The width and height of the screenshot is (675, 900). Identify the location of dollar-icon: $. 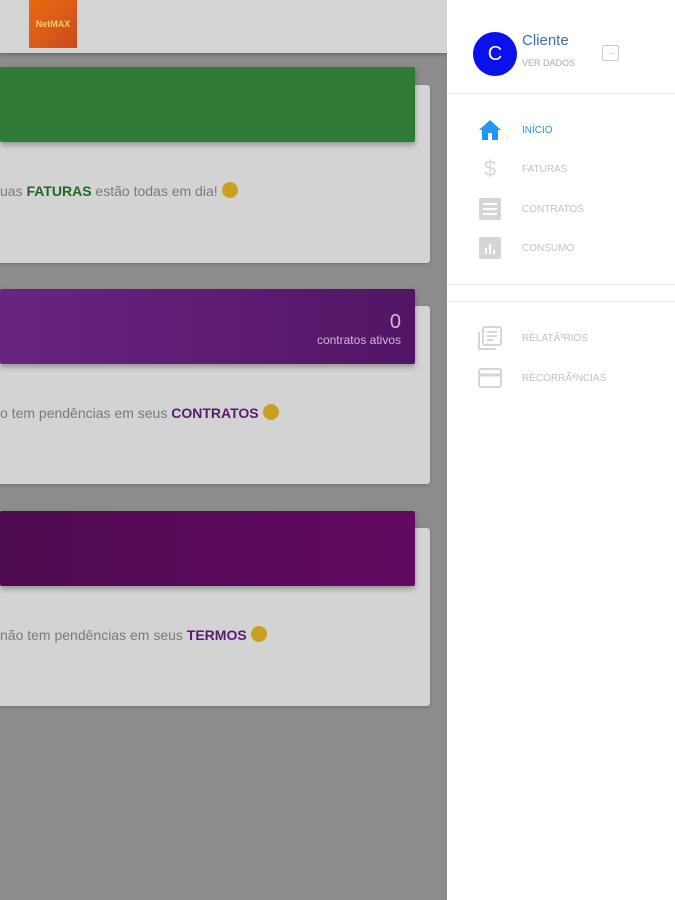
(490, 168).